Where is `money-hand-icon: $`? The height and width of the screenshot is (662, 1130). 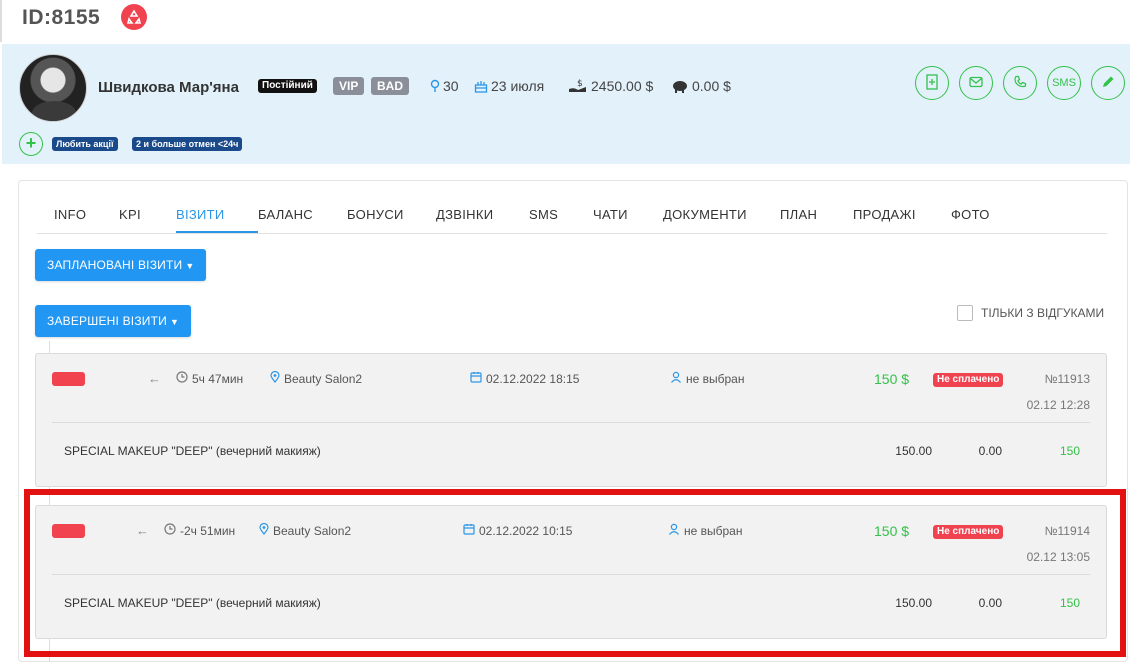 money-hand-icon: $ is located at coordinates (578, 86).